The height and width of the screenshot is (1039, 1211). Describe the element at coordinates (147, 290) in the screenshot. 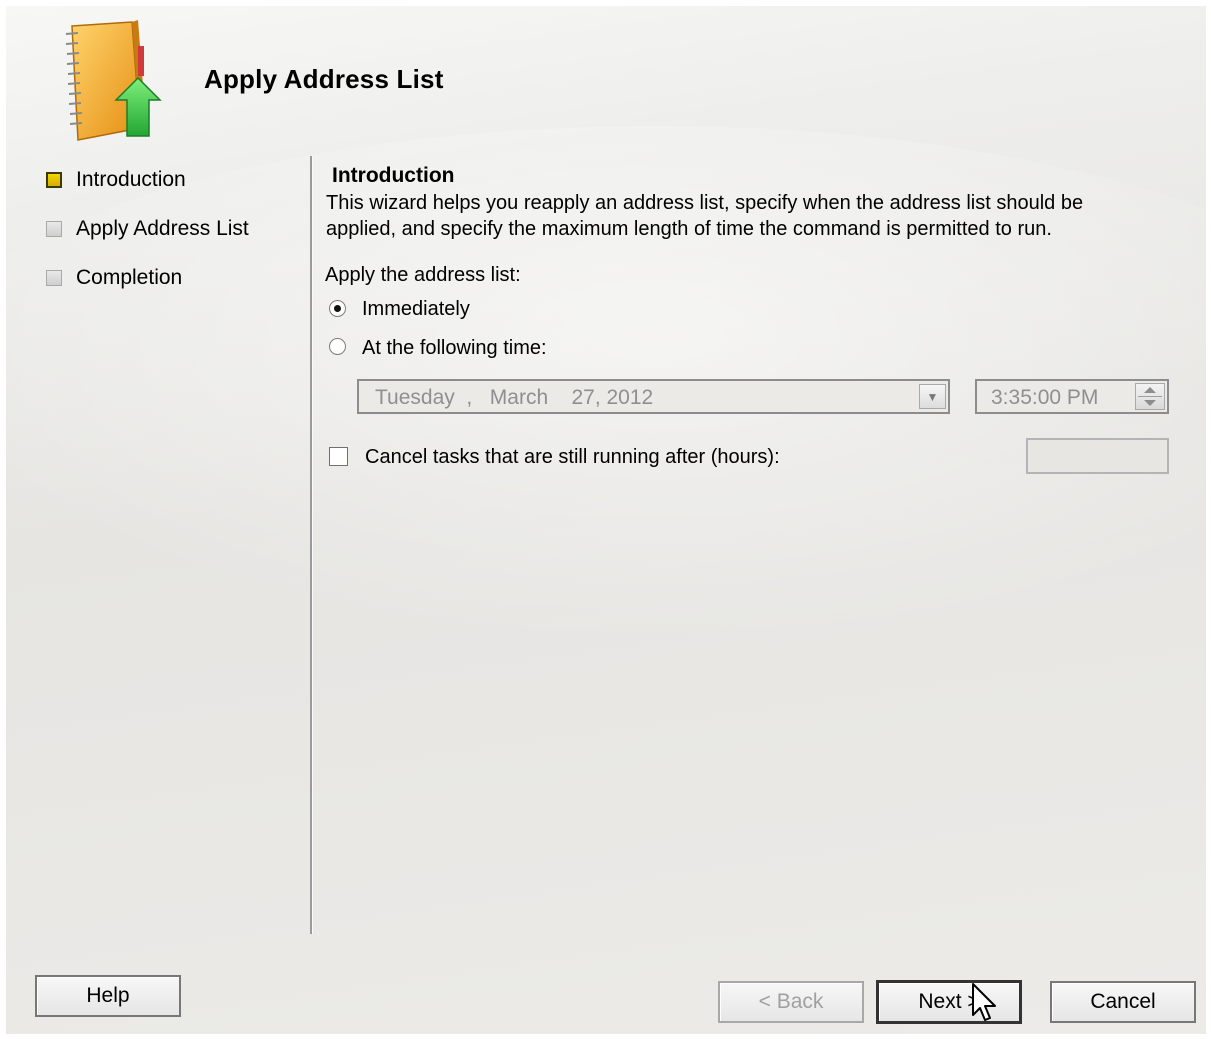

I see `step-completion: Completion` at that location.